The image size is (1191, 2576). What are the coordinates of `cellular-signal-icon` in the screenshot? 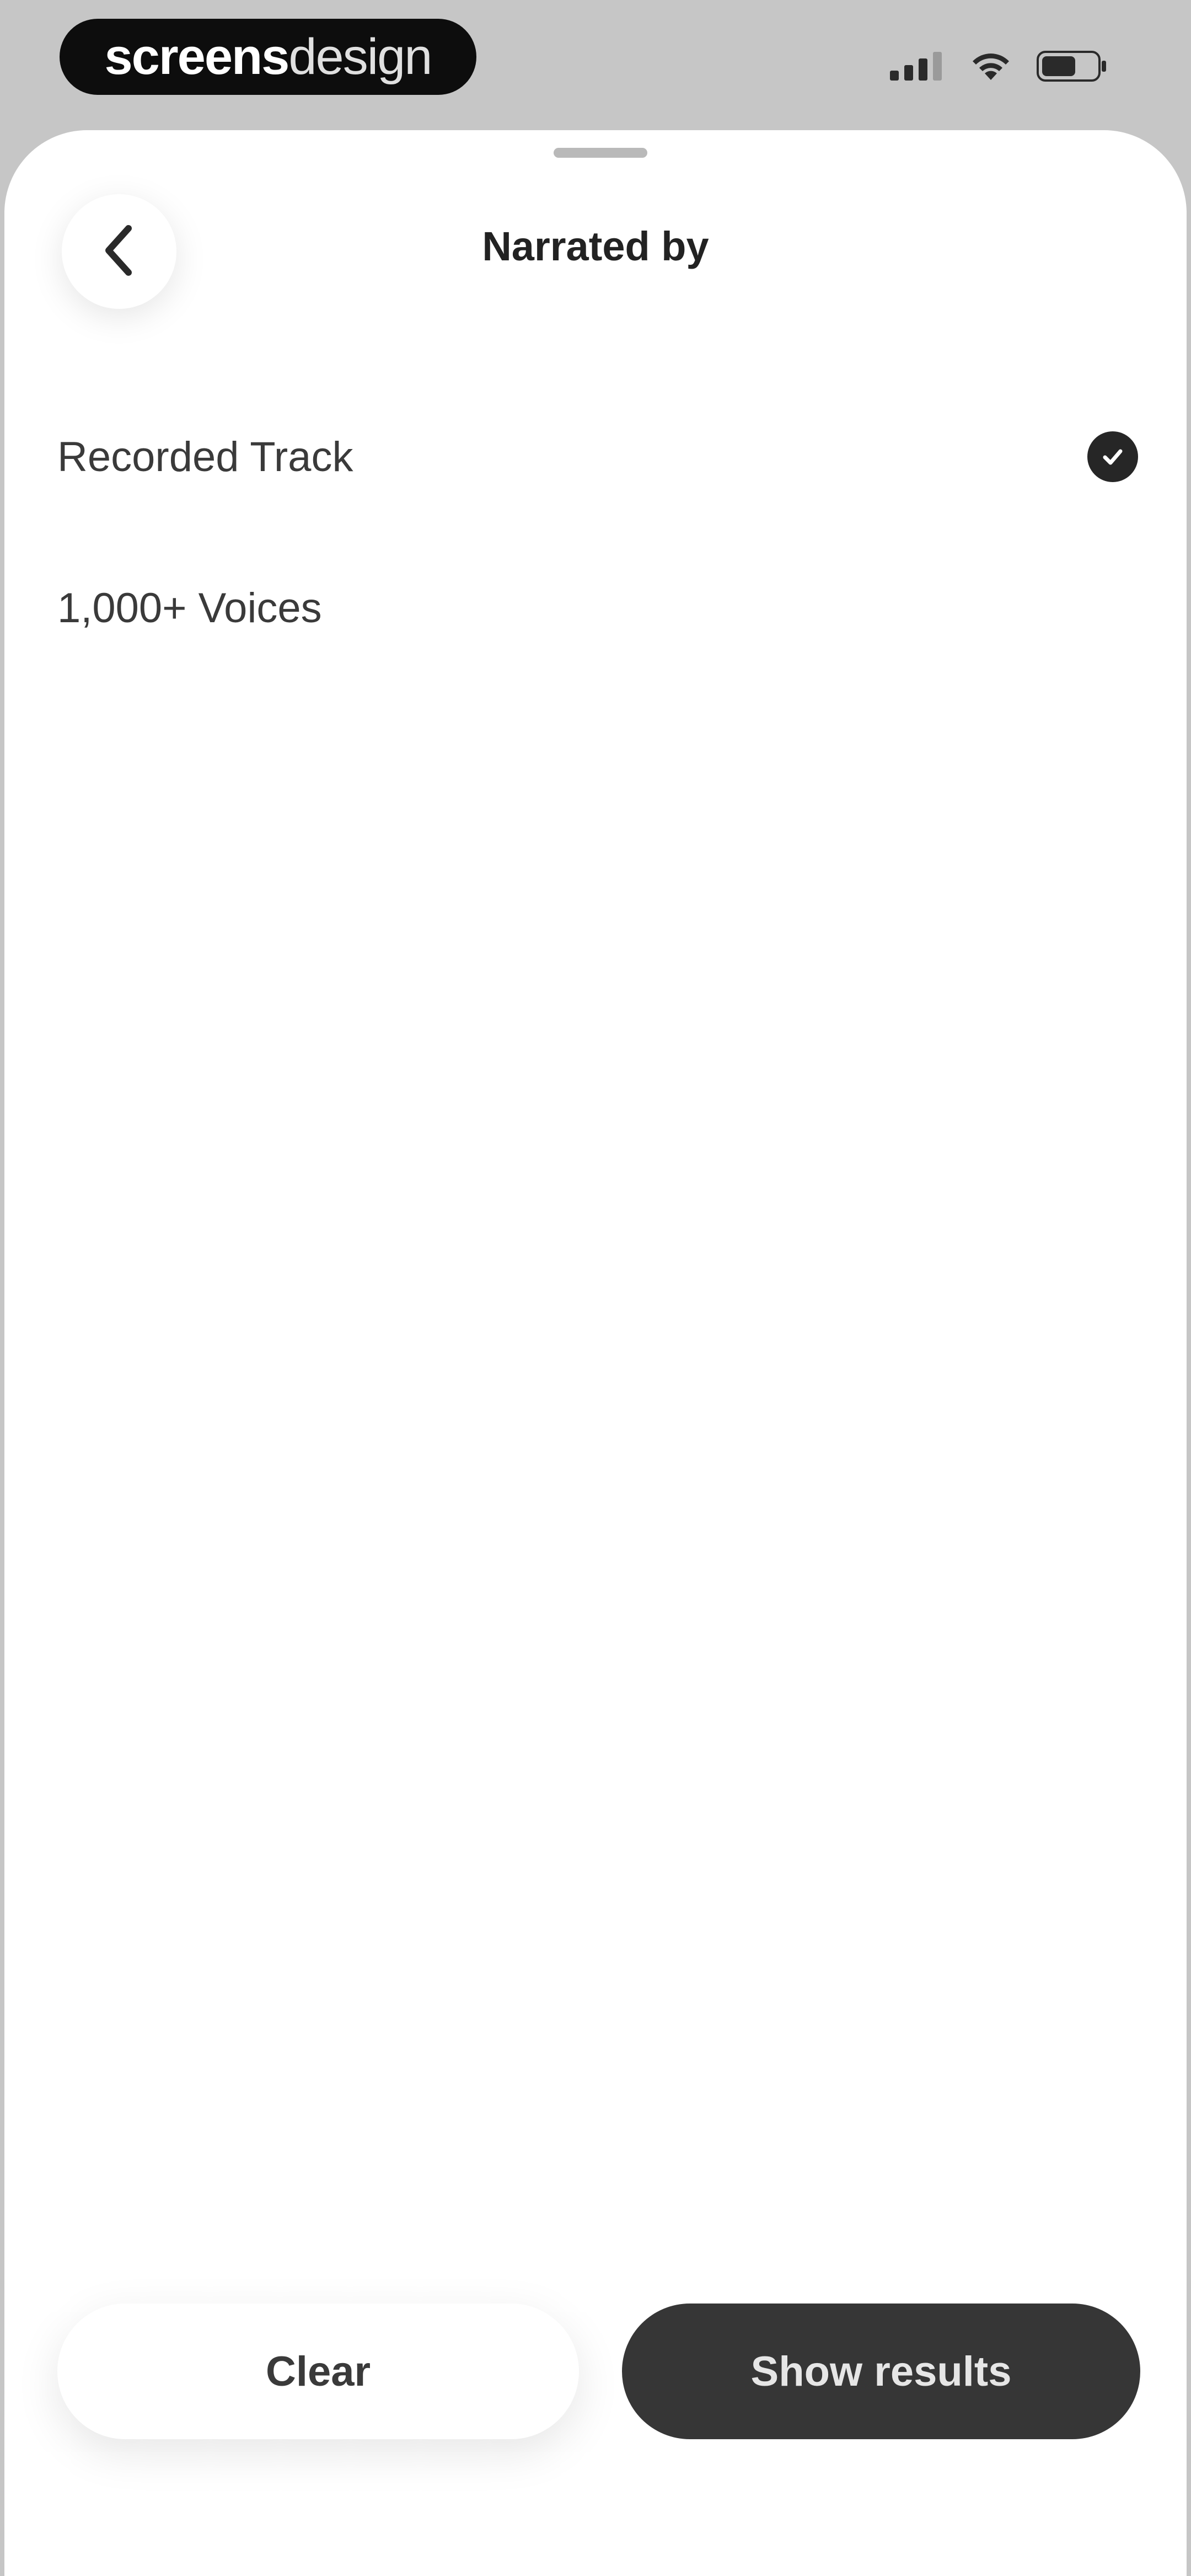 It's located at (918, 67).